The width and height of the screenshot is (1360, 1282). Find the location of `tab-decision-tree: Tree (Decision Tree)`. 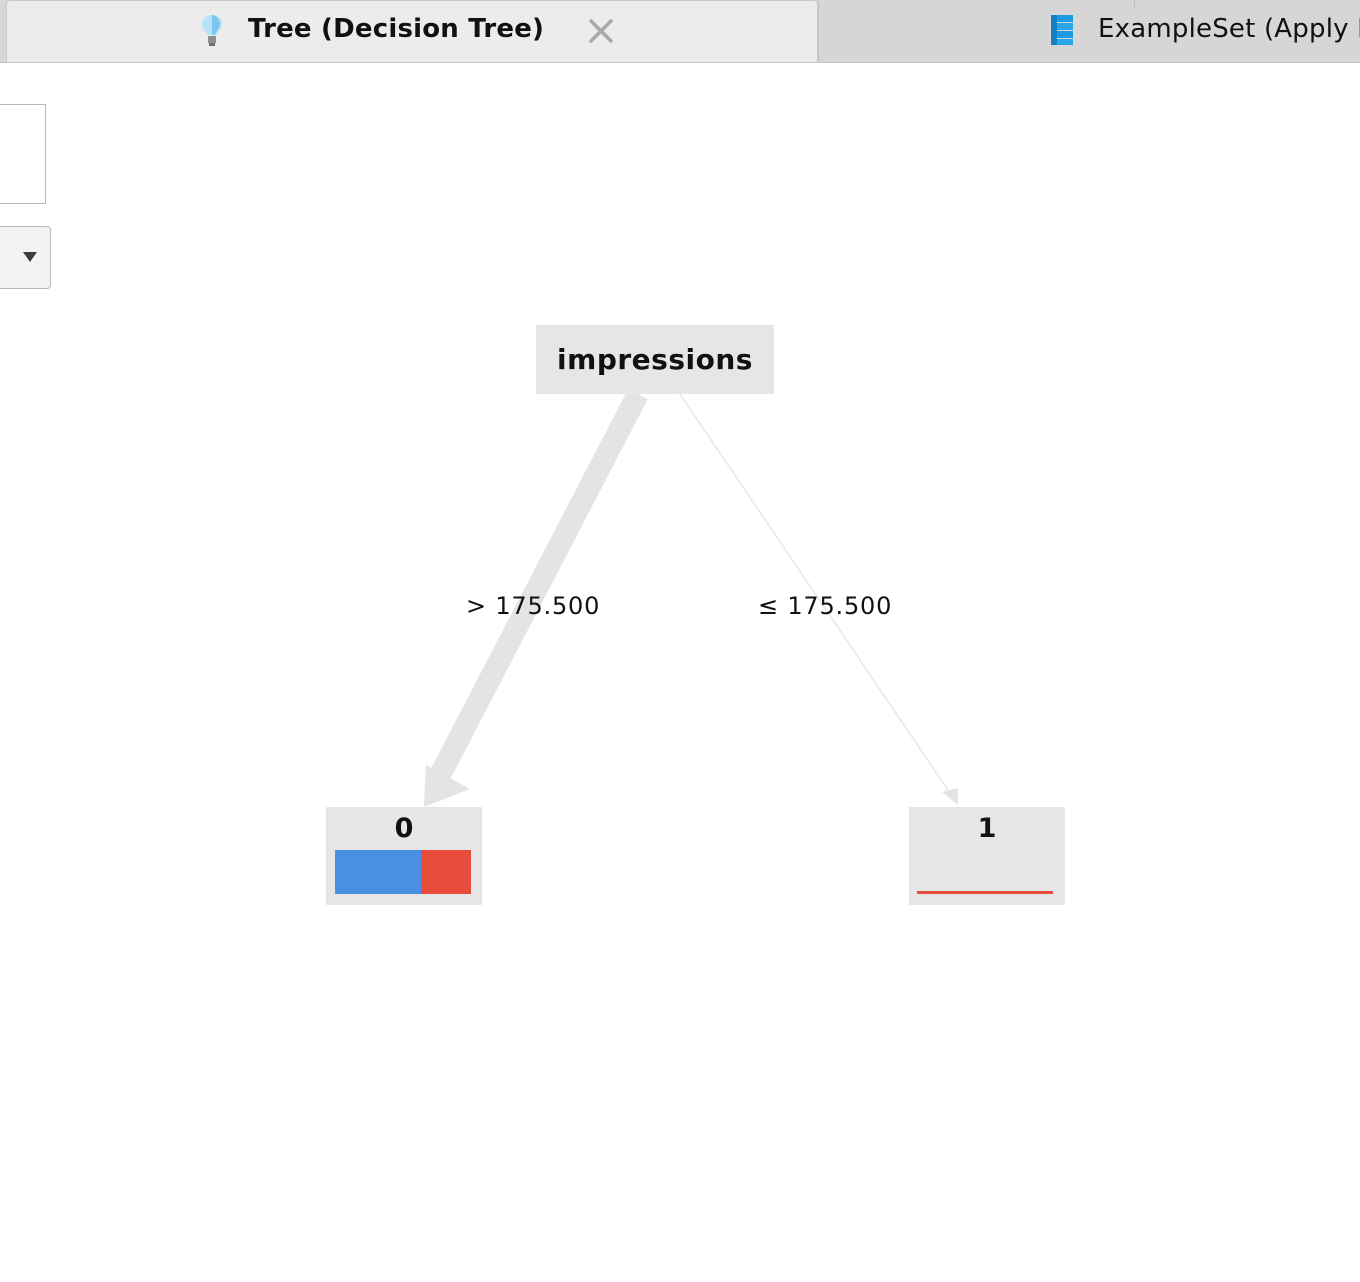

tab-decision-tree: Tree (Decision Tree) is located at coordinates (412, 31).